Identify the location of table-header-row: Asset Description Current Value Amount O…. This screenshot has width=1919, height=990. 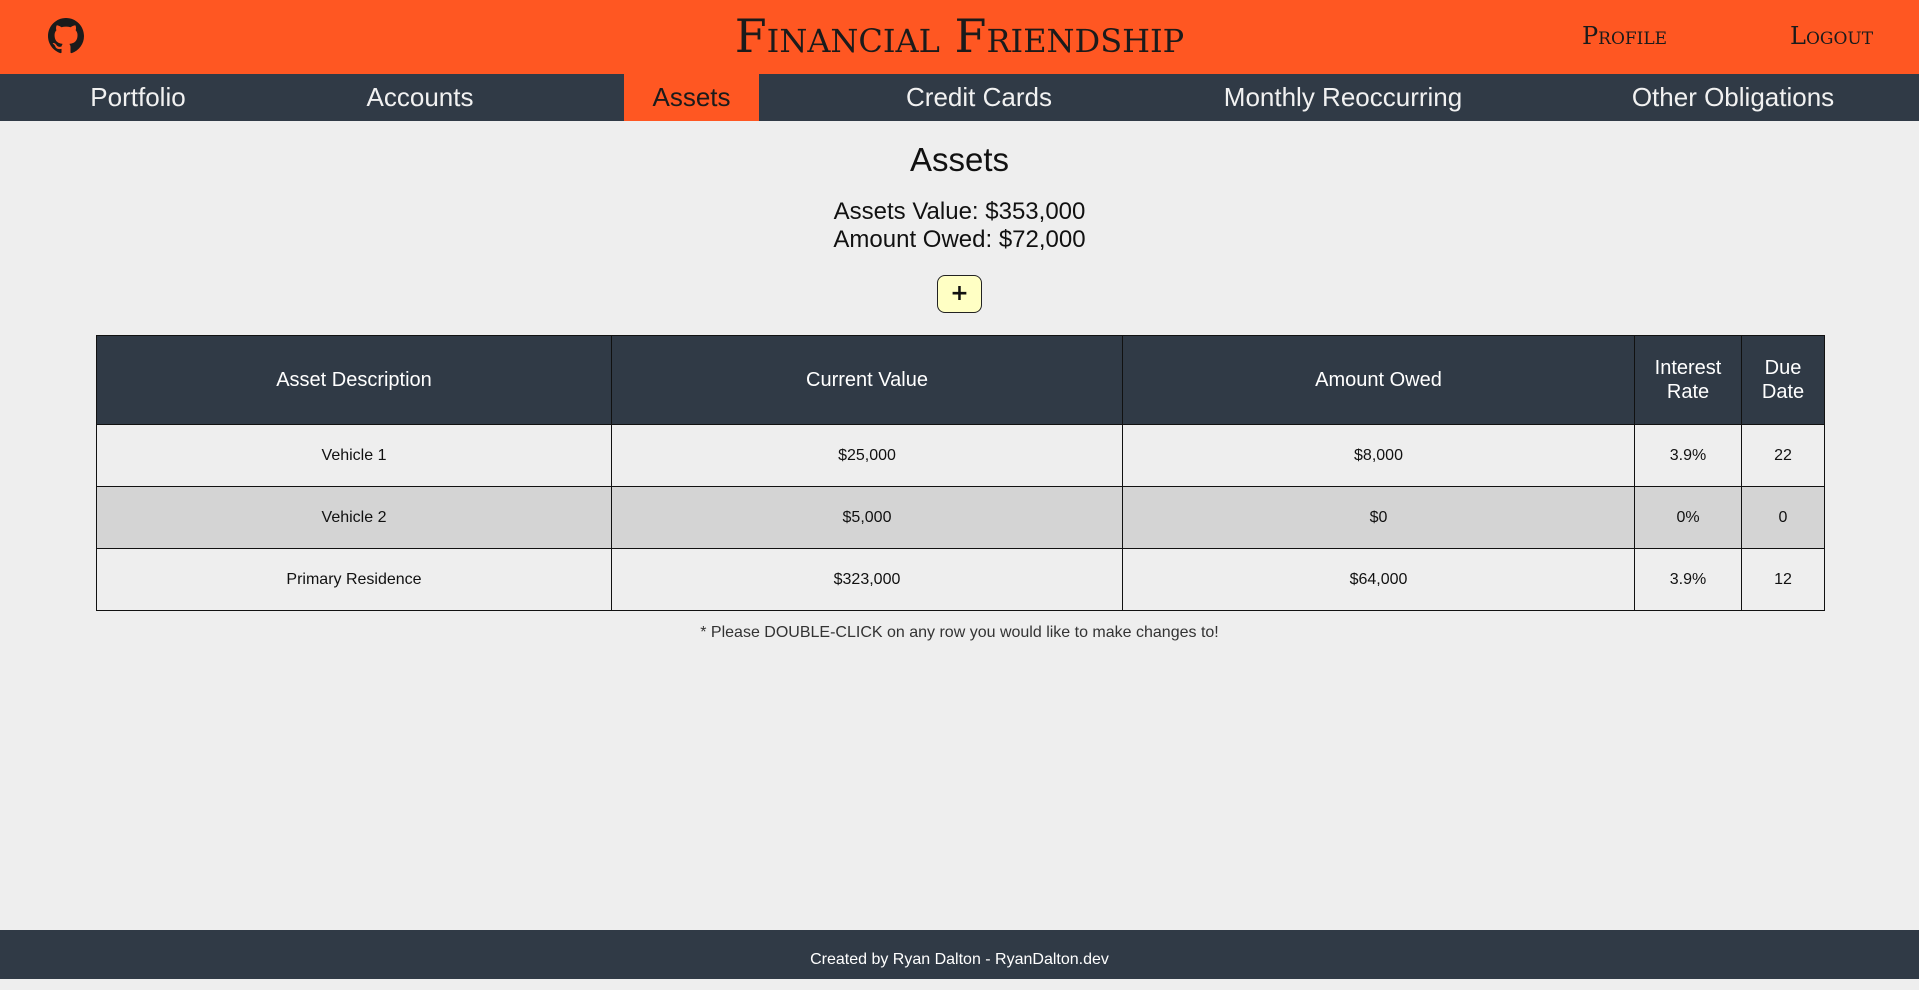
(960, 380).